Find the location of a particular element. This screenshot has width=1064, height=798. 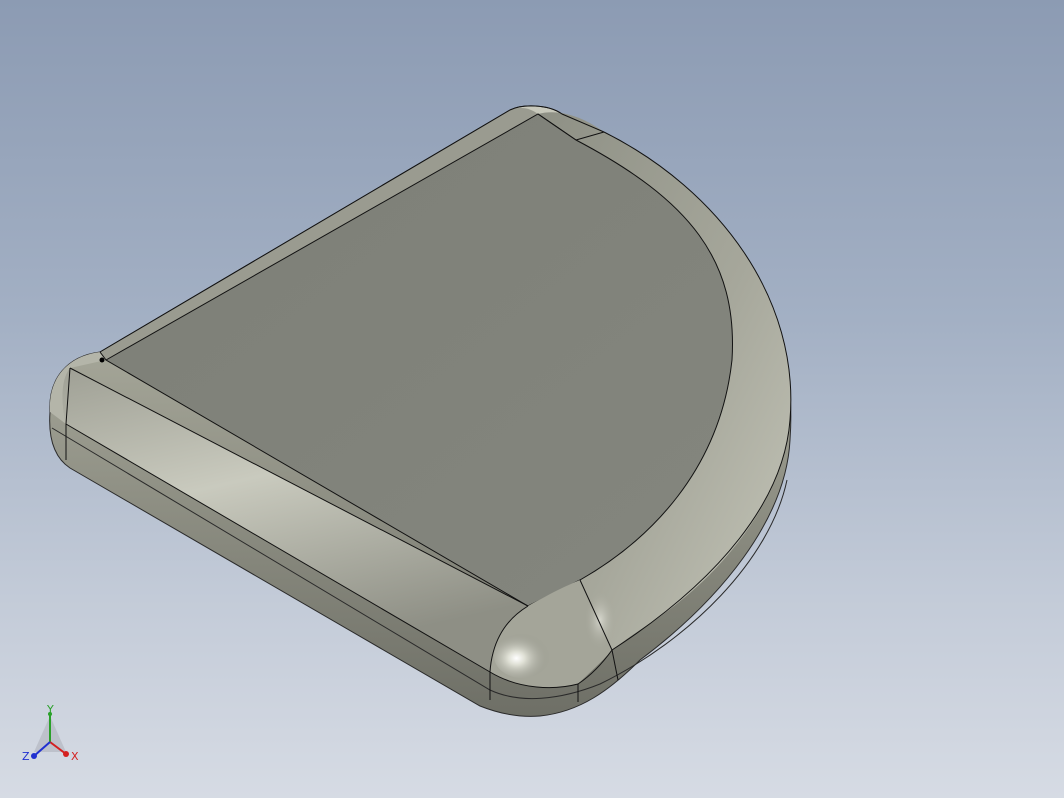

x-axis-label: X is located at coordinates (75, 756).